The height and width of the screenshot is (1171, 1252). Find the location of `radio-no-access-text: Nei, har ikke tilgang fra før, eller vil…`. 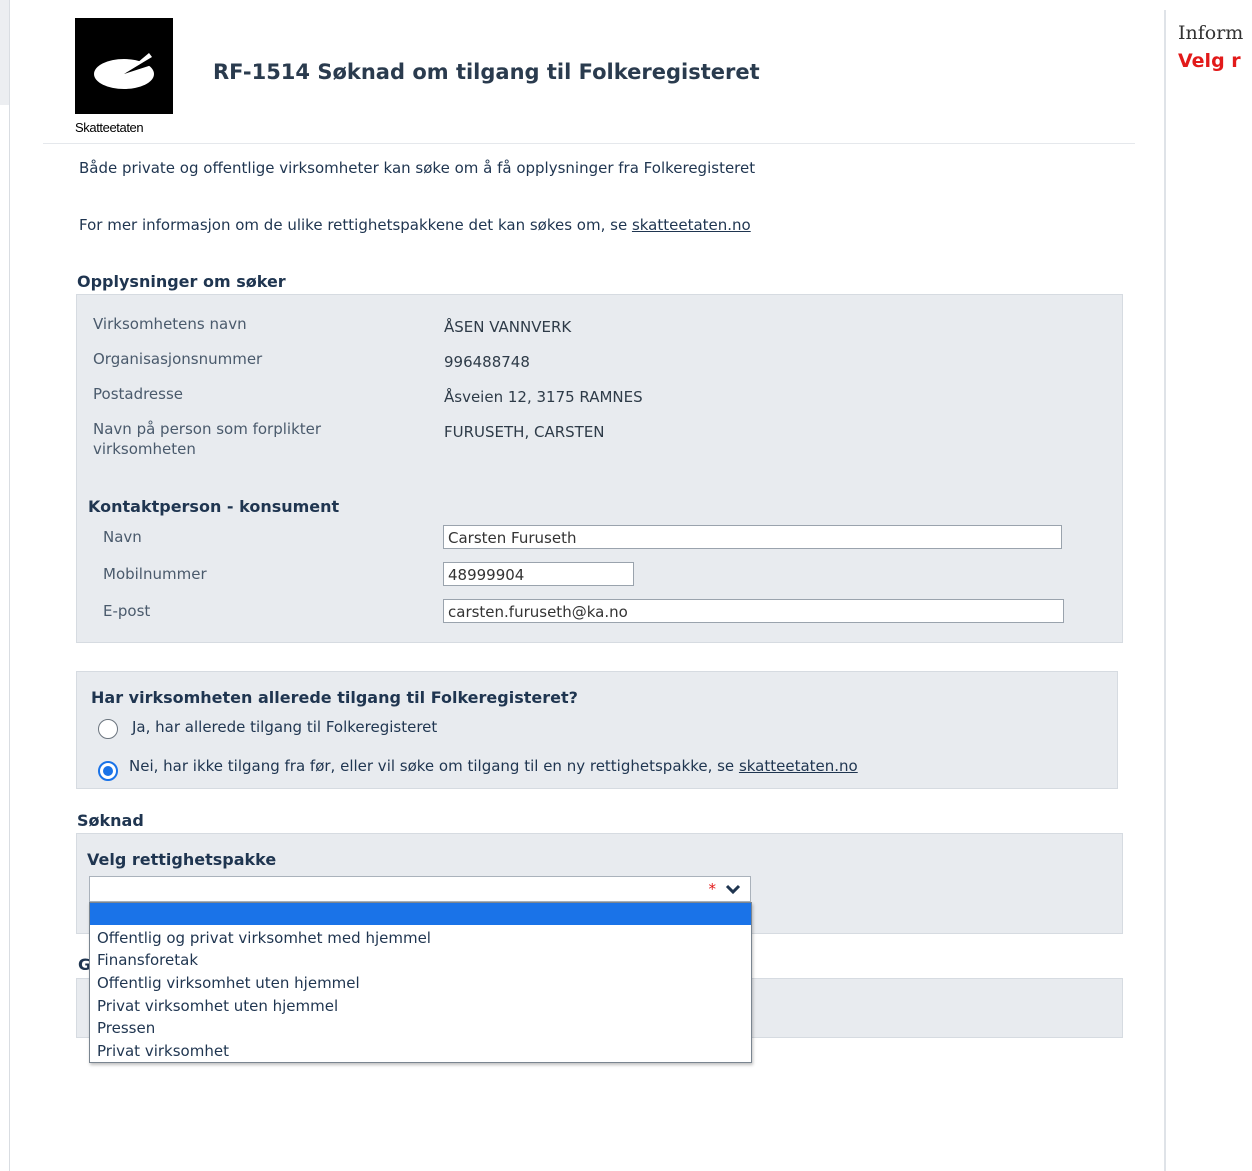

radio-no-access-text: Nei, har ikke tilgang fra før, eller vil… is located at coordinates (434, 766).